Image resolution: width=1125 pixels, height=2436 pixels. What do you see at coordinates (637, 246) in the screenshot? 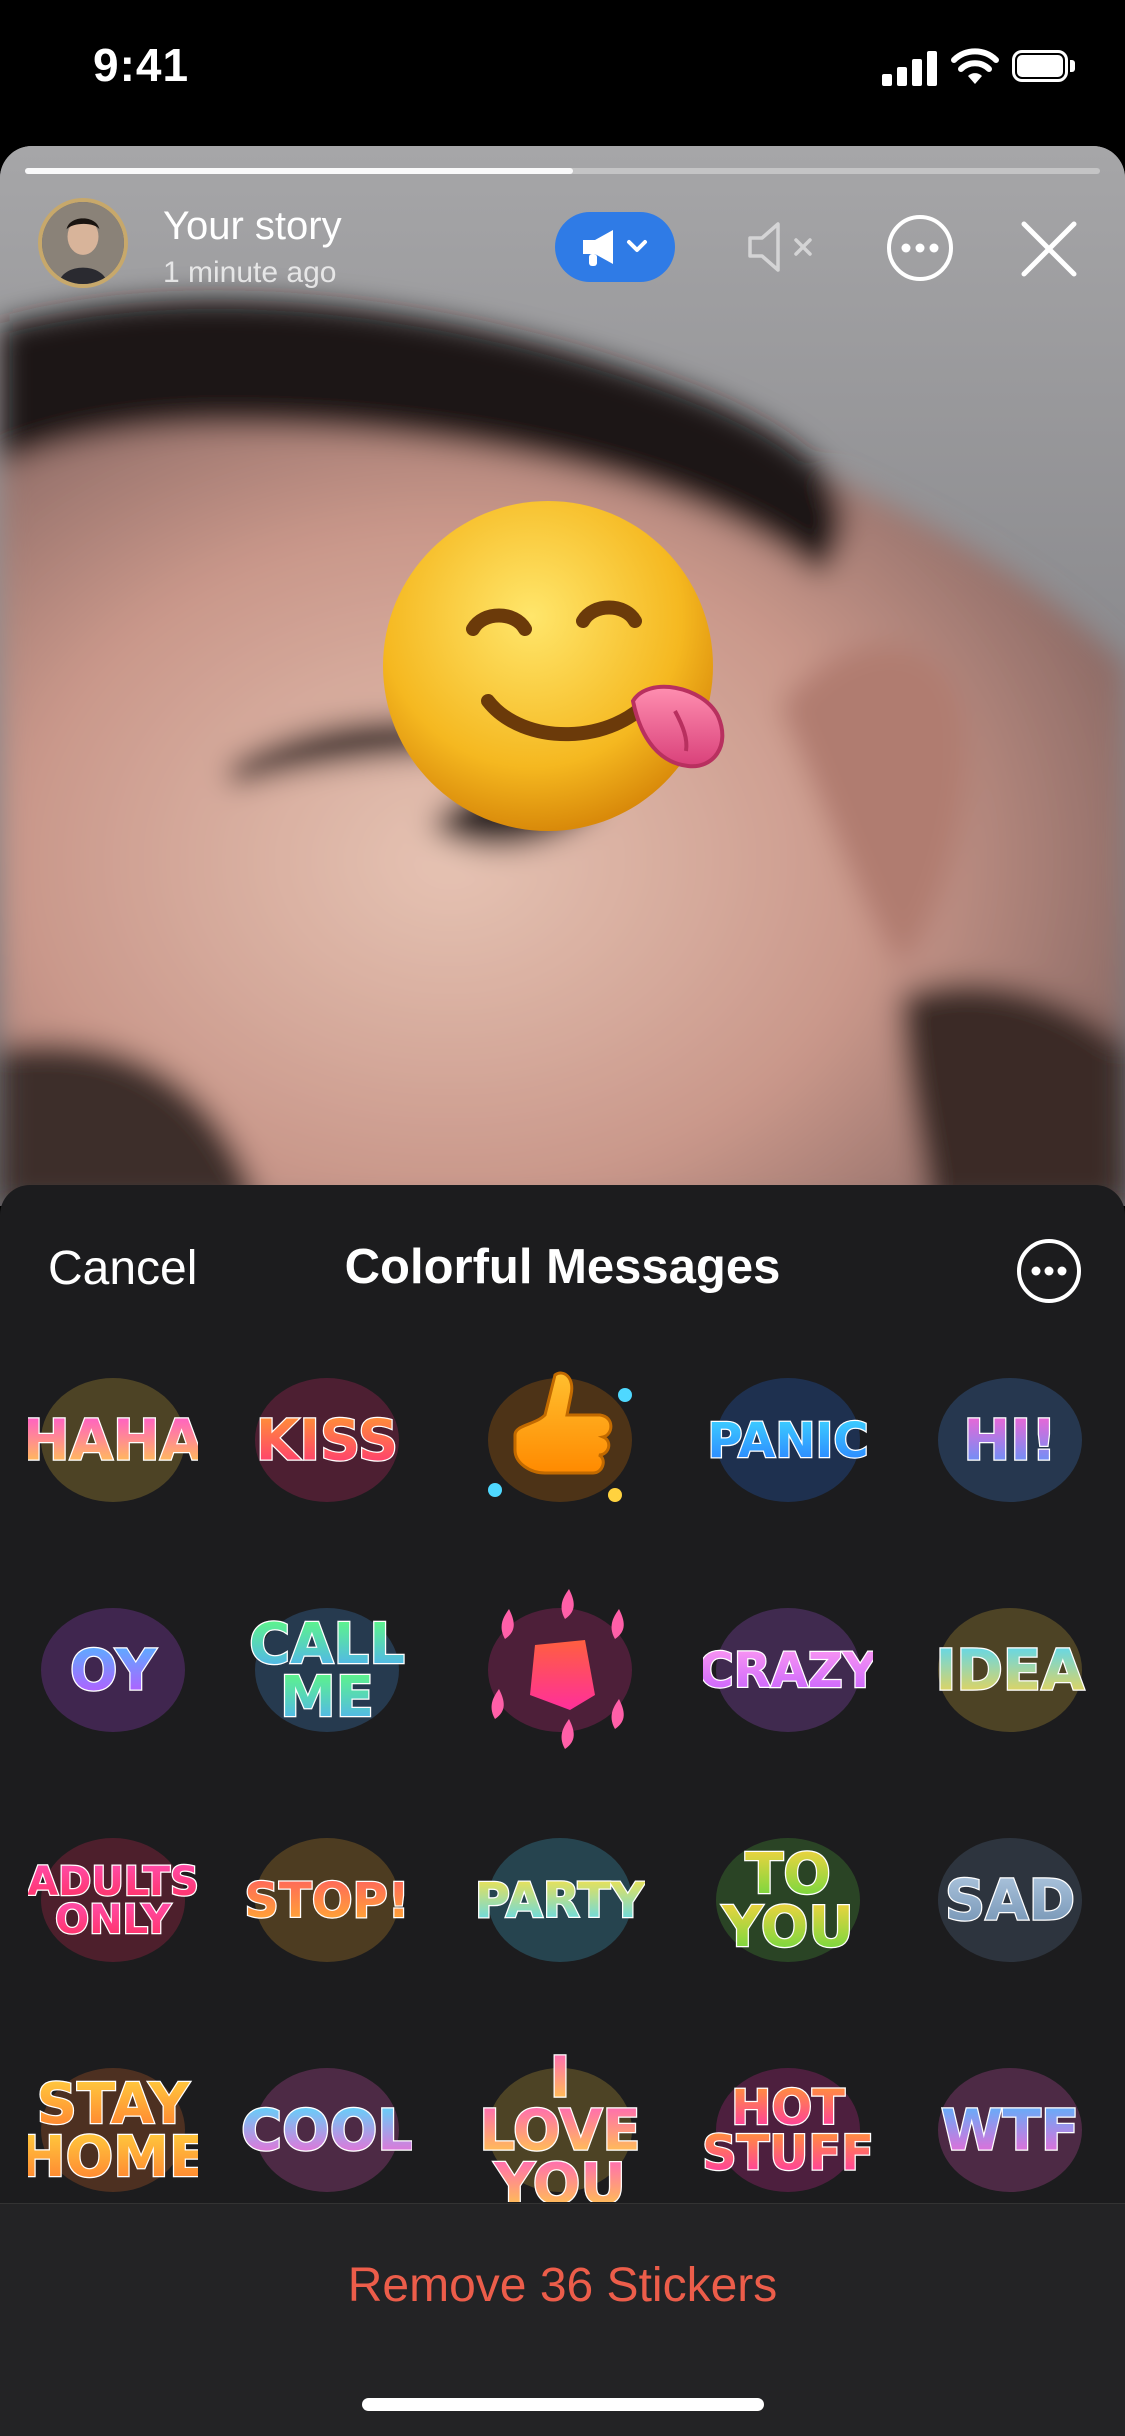
I see `chevron-down-icon` at bounding box center [637, 246].